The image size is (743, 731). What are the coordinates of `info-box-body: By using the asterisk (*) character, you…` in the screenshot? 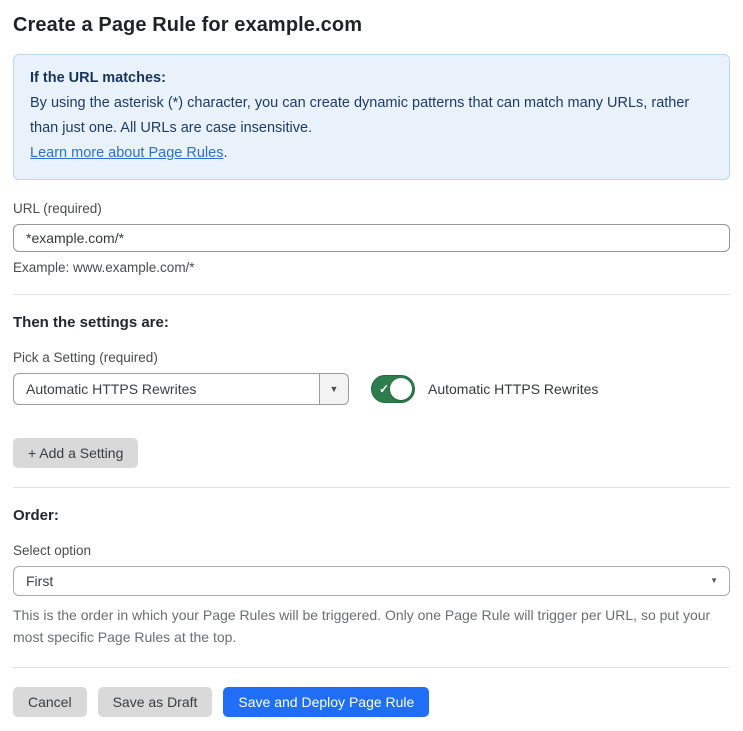 It's located at (360, 115).